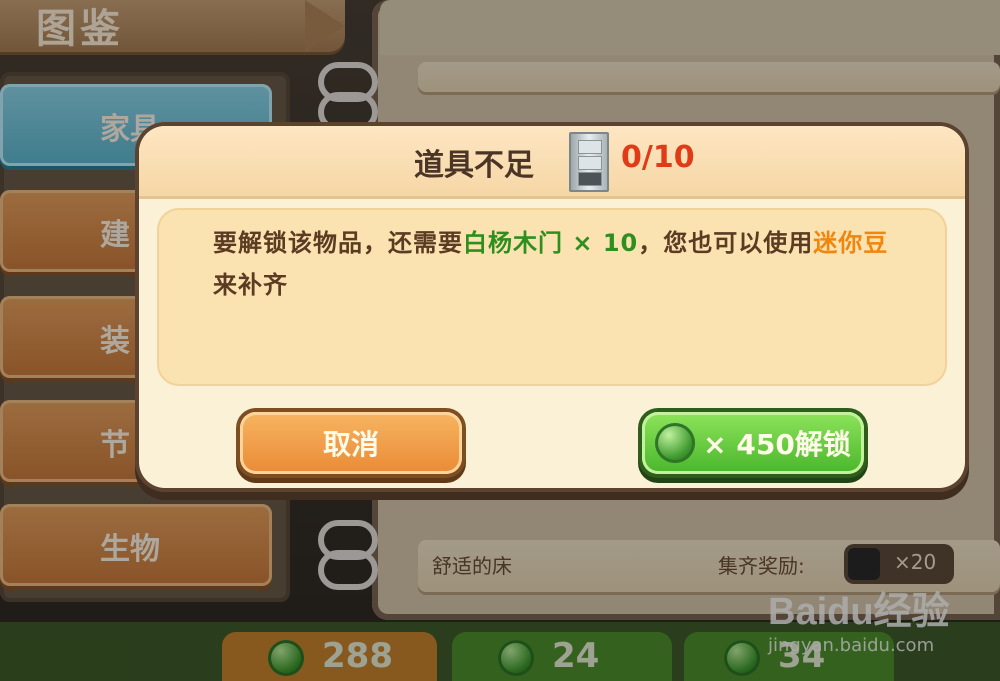 The width and height of the screenshot is (1000, 681). What do you see at coordinates (552, 162) in the screenshot?
I see `dialog-header: 道具不足 0/10` at bounding box center [552, 162].